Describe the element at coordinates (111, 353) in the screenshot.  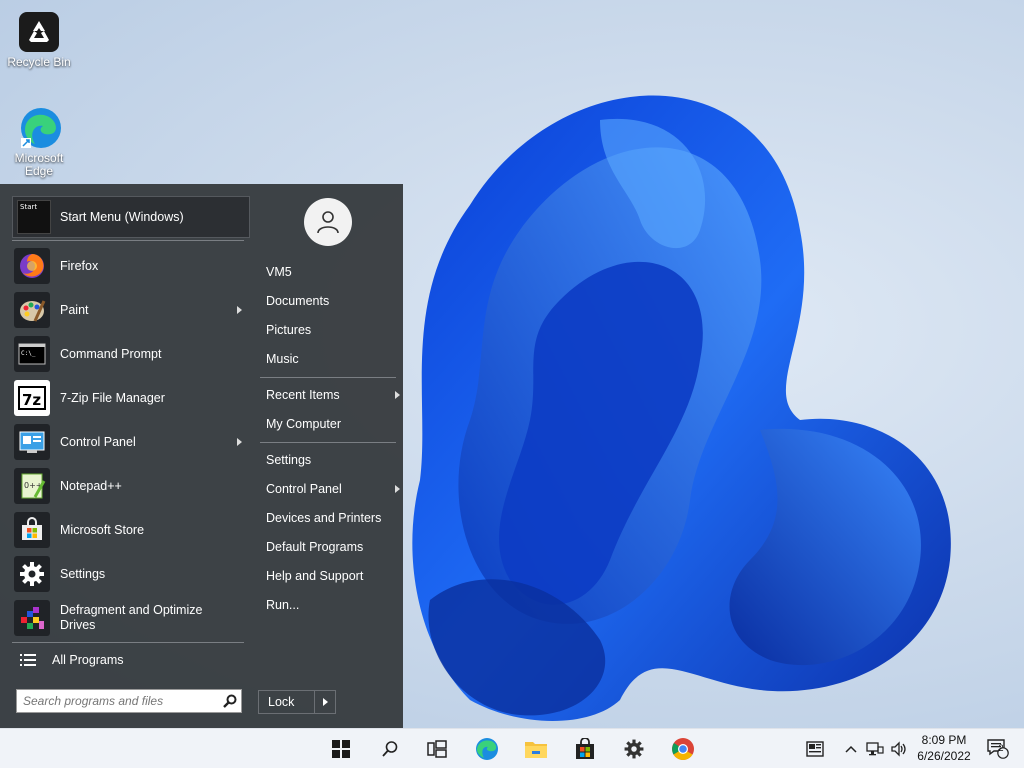
I see `program-label: Command Prompt` at that location.